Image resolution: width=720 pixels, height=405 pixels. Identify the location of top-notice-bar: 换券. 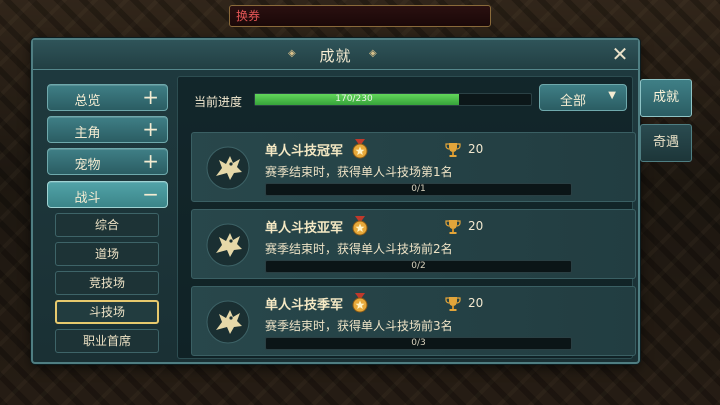
(360, 16).